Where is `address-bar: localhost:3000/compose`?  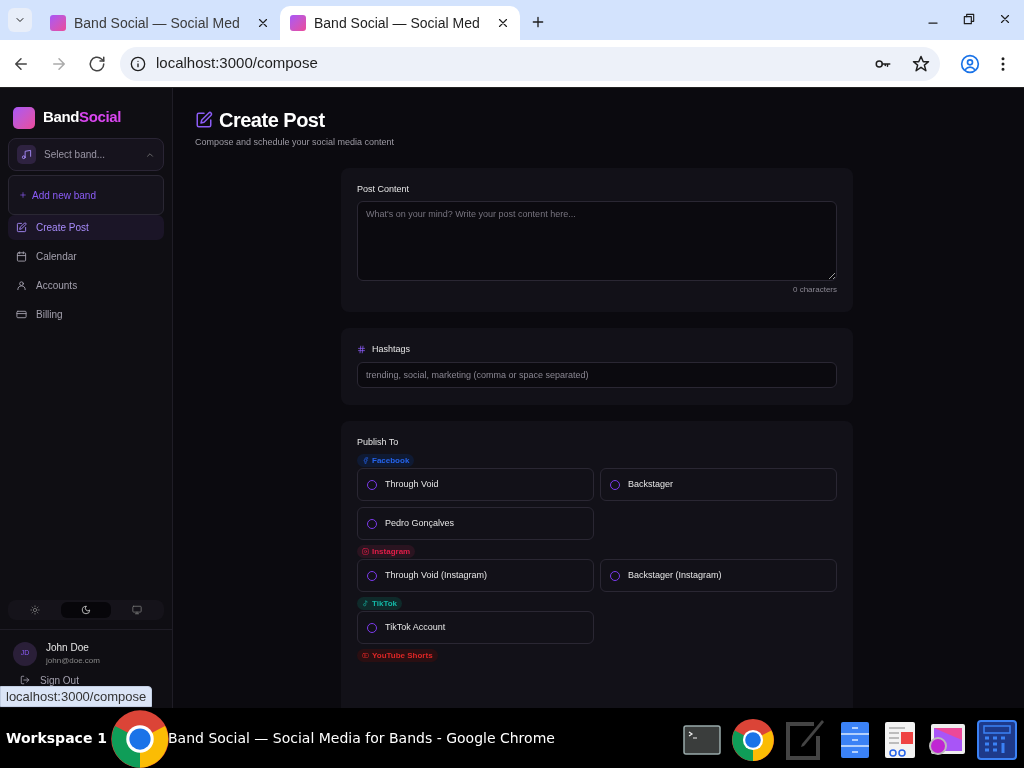
address-bar: localhost:3000/compose is located at coordinates (530, 63).